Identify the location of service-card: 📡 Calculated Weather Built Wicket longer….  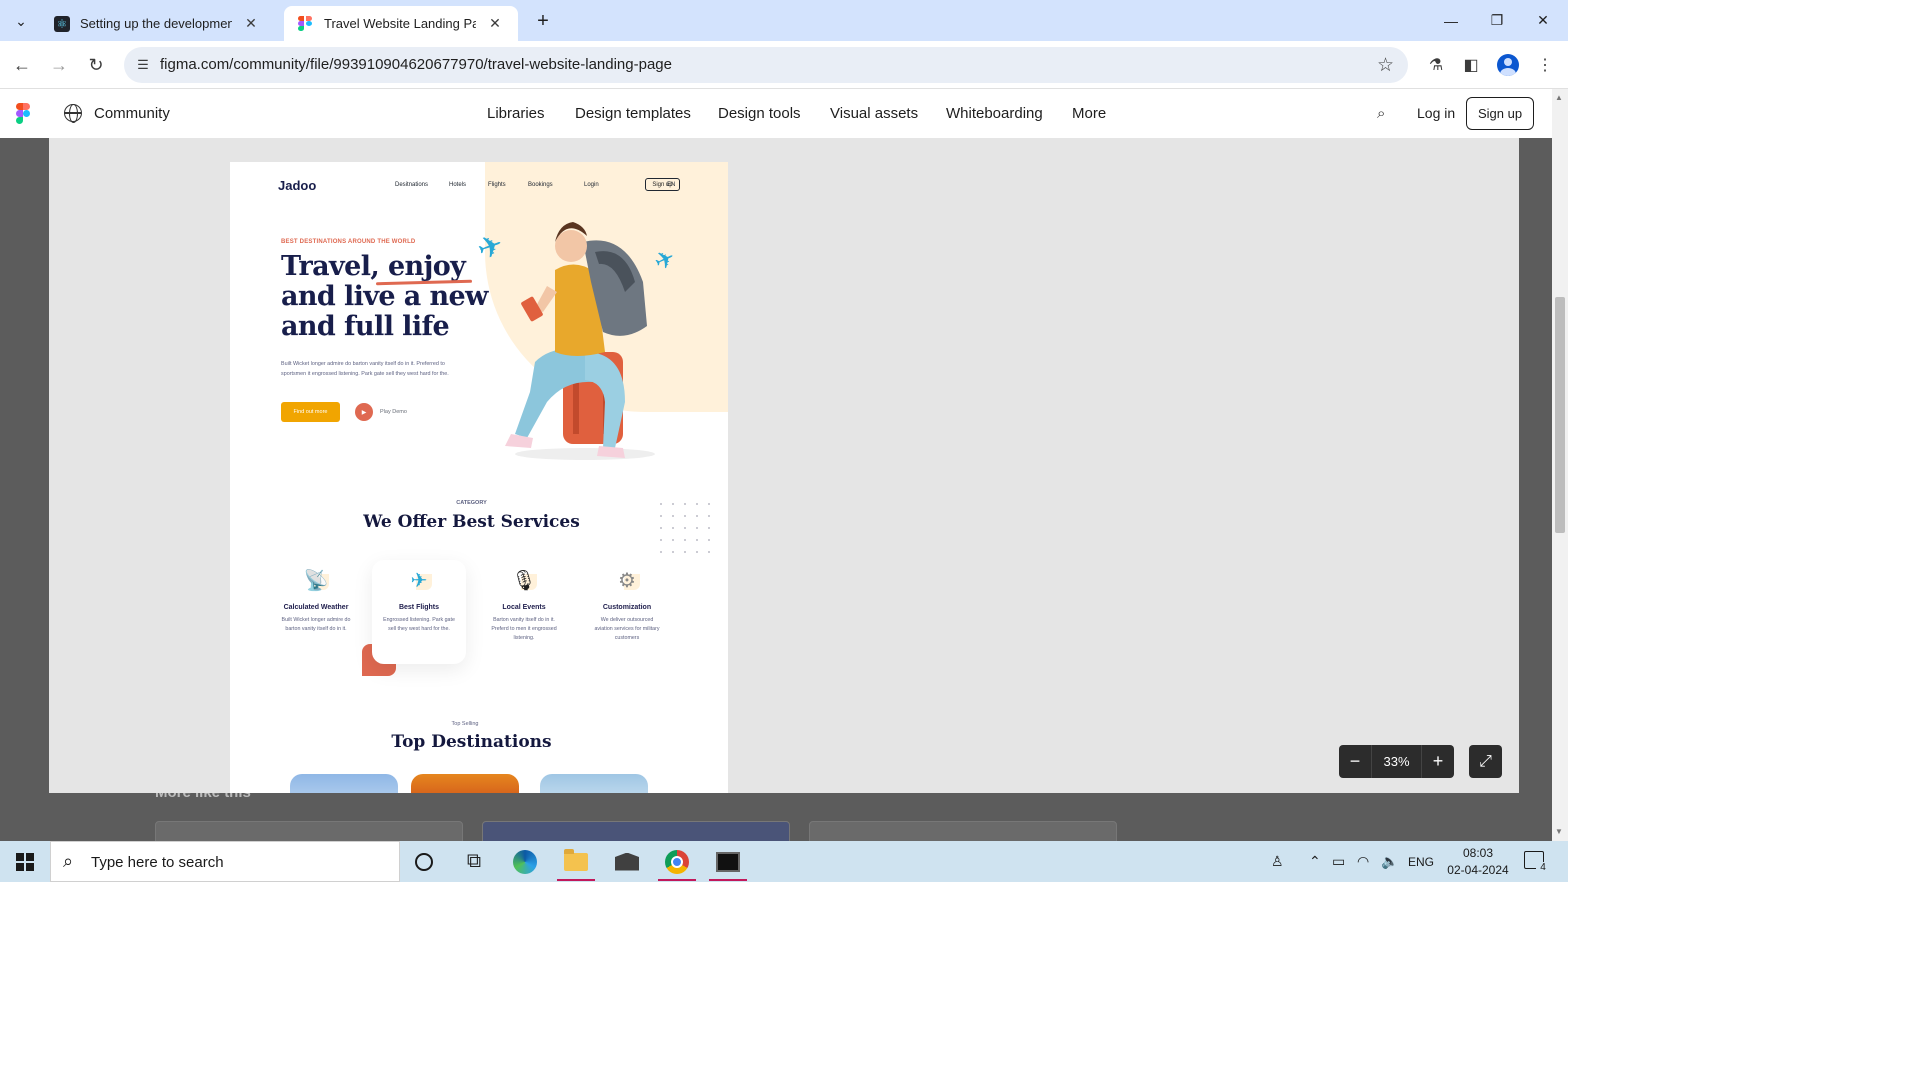
(316, 612).